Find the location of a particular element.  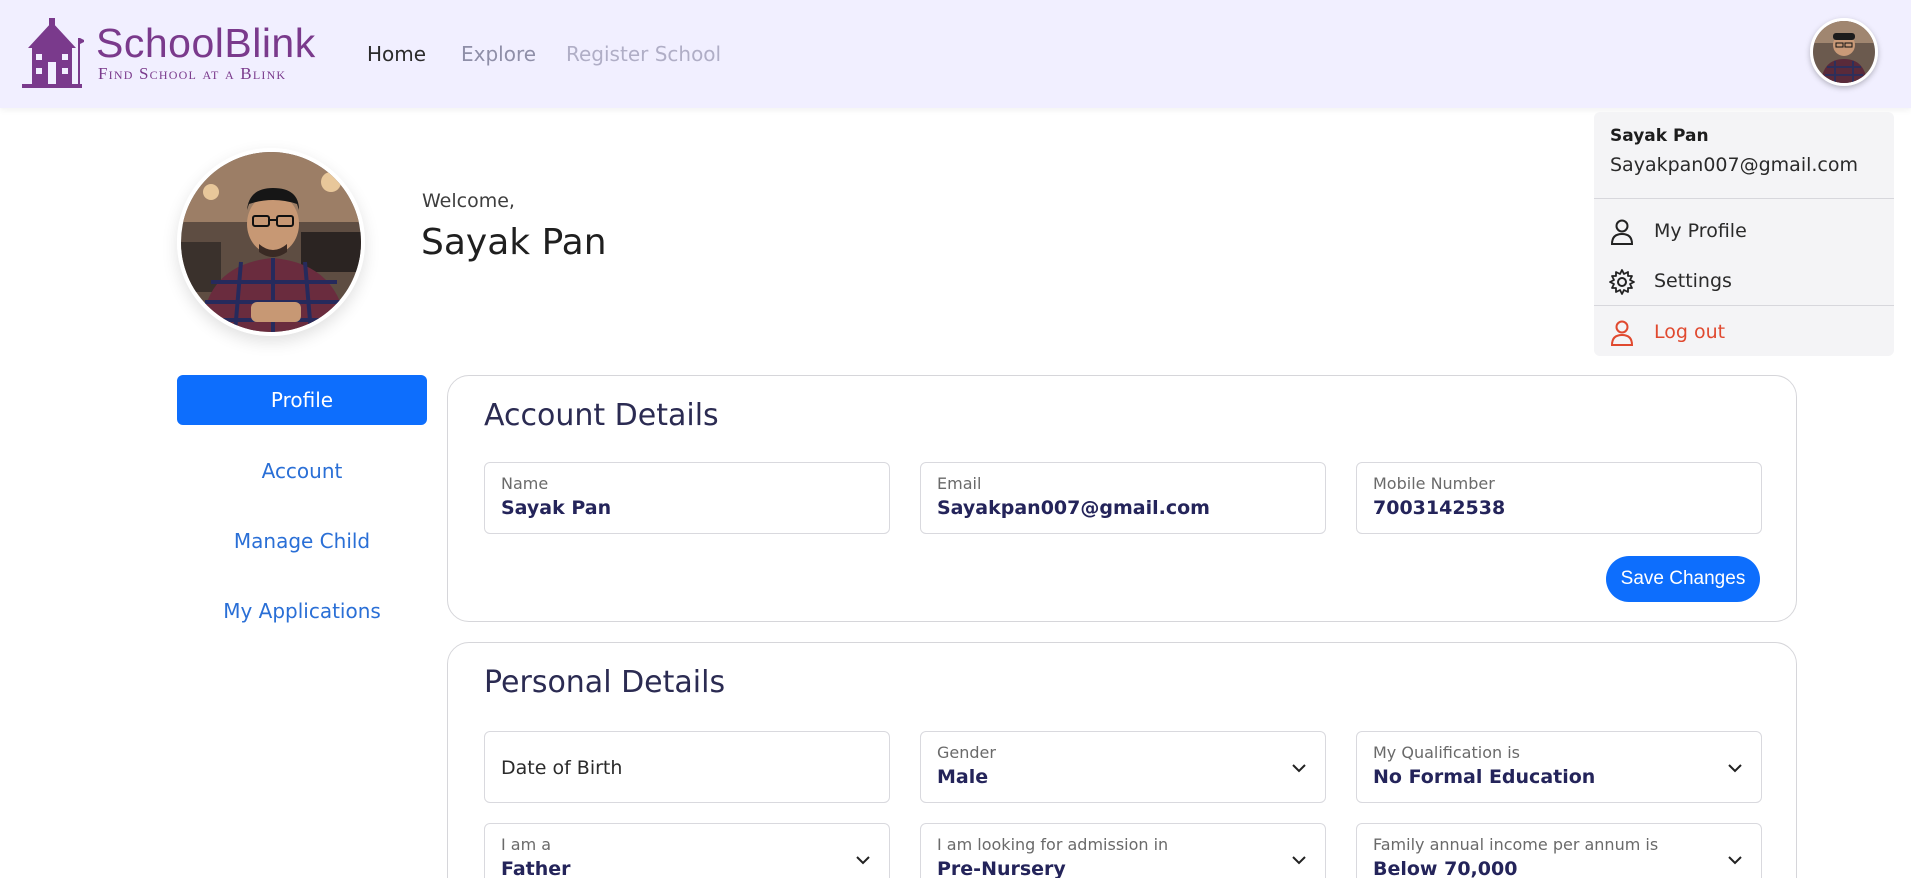

field-label: Gender is located at coordinates (966, 752).